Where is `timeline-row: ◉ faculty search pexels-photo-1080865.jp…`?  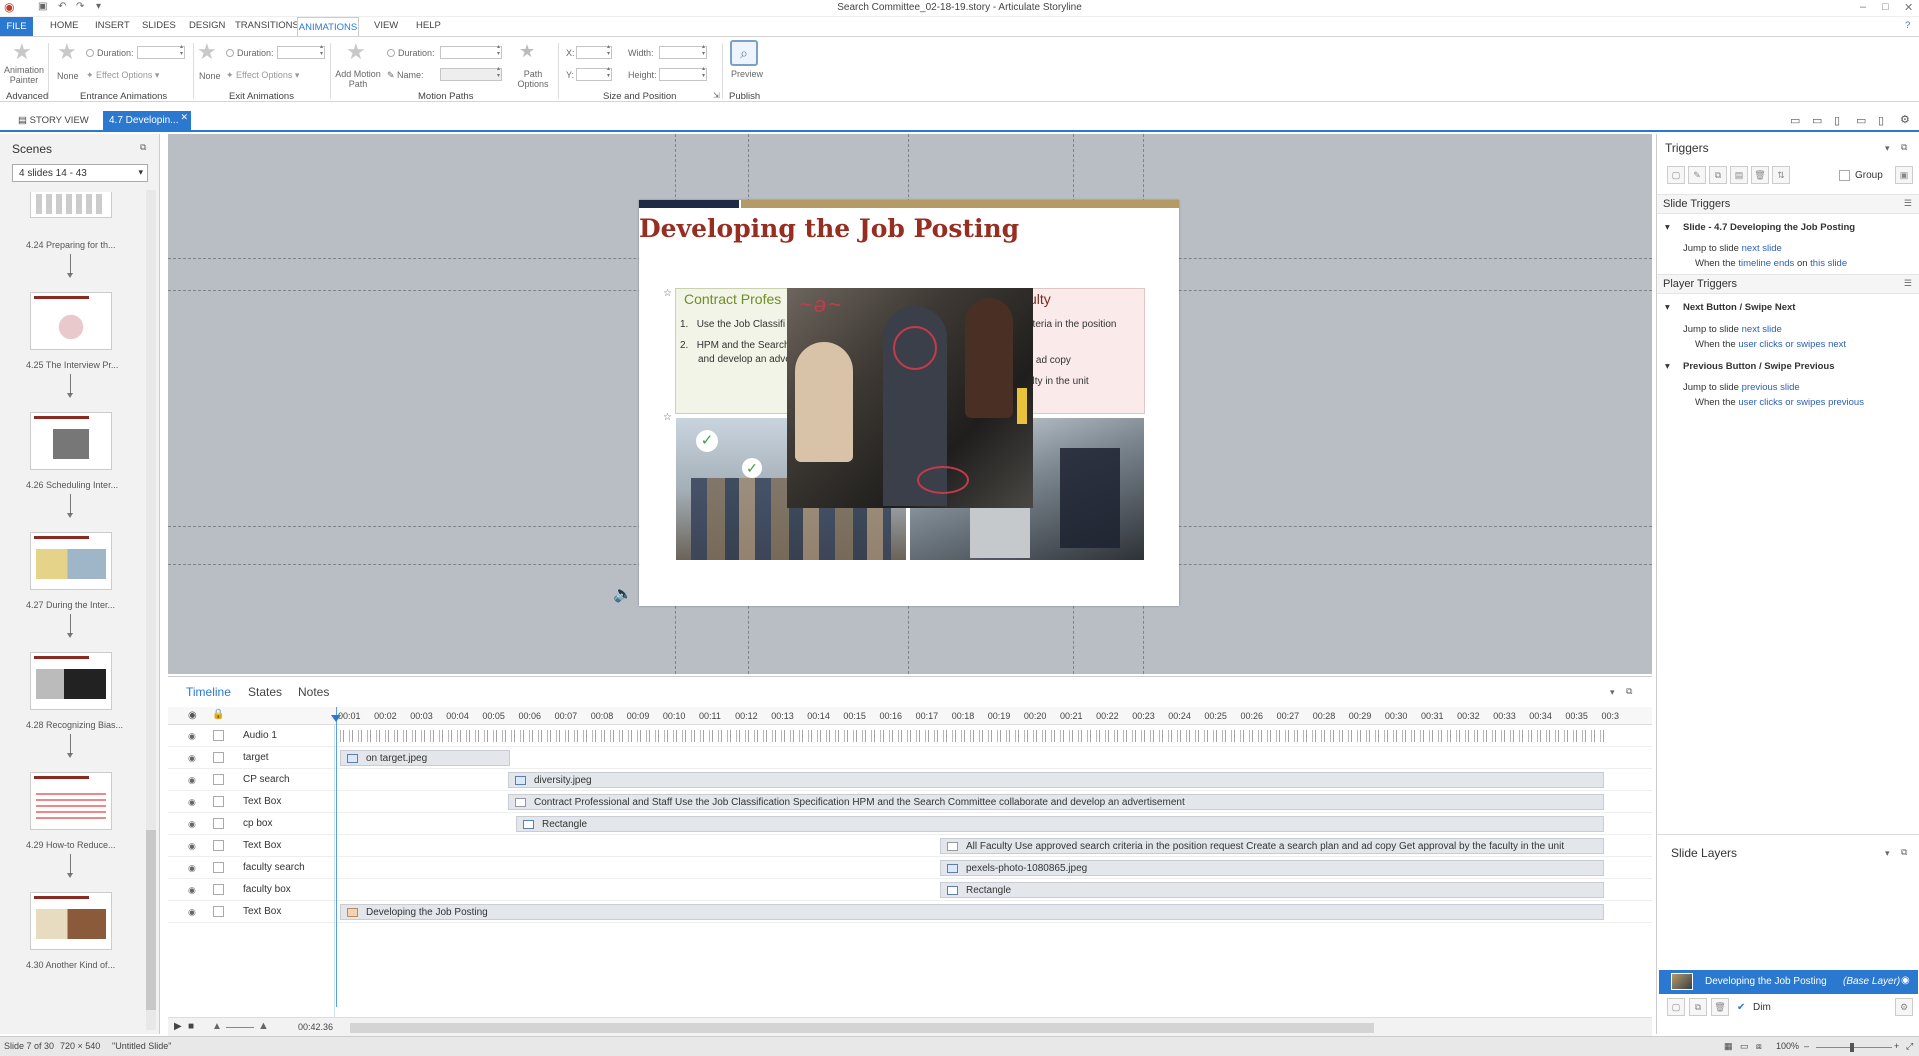 timeline-row: ◉ faculty search pexels-photo-1080865.jp… is located at coordinates (910, 868).